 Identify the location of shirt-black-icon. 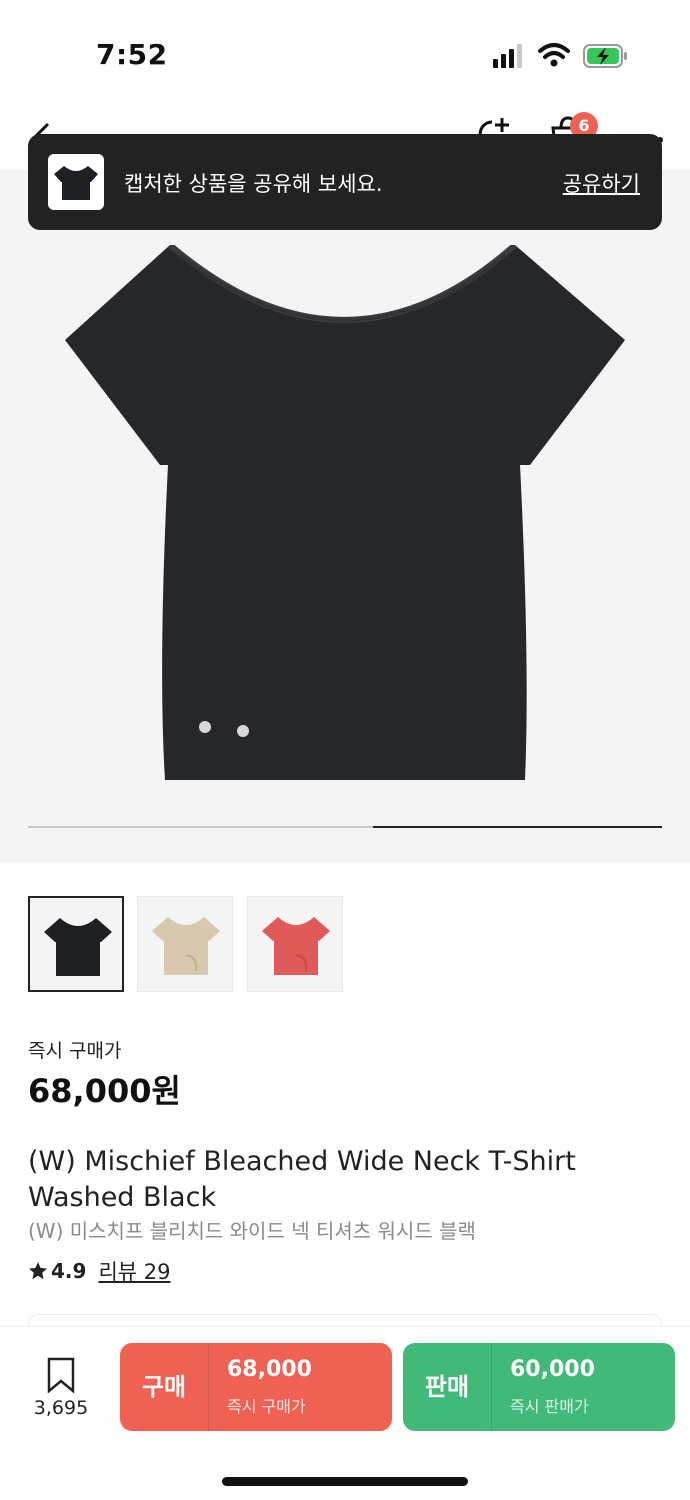
(78, 947).